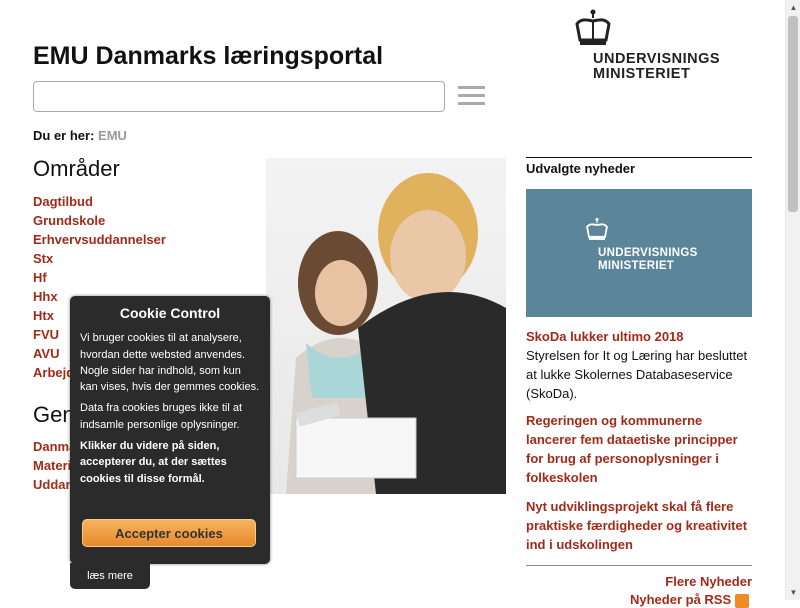 Image resolution: width=800 pixels, height=608 pixels. I want to click on cookie-title: Cookie Control, so click(170, 313).